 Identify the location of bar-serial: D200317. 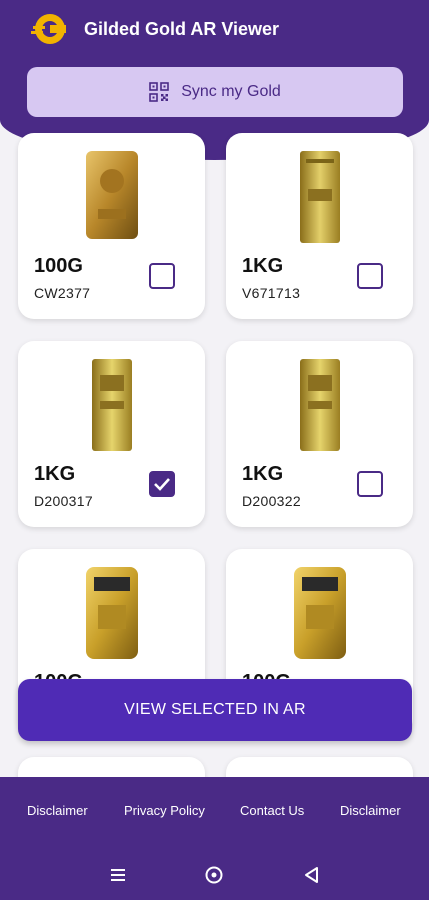
(63, 501).